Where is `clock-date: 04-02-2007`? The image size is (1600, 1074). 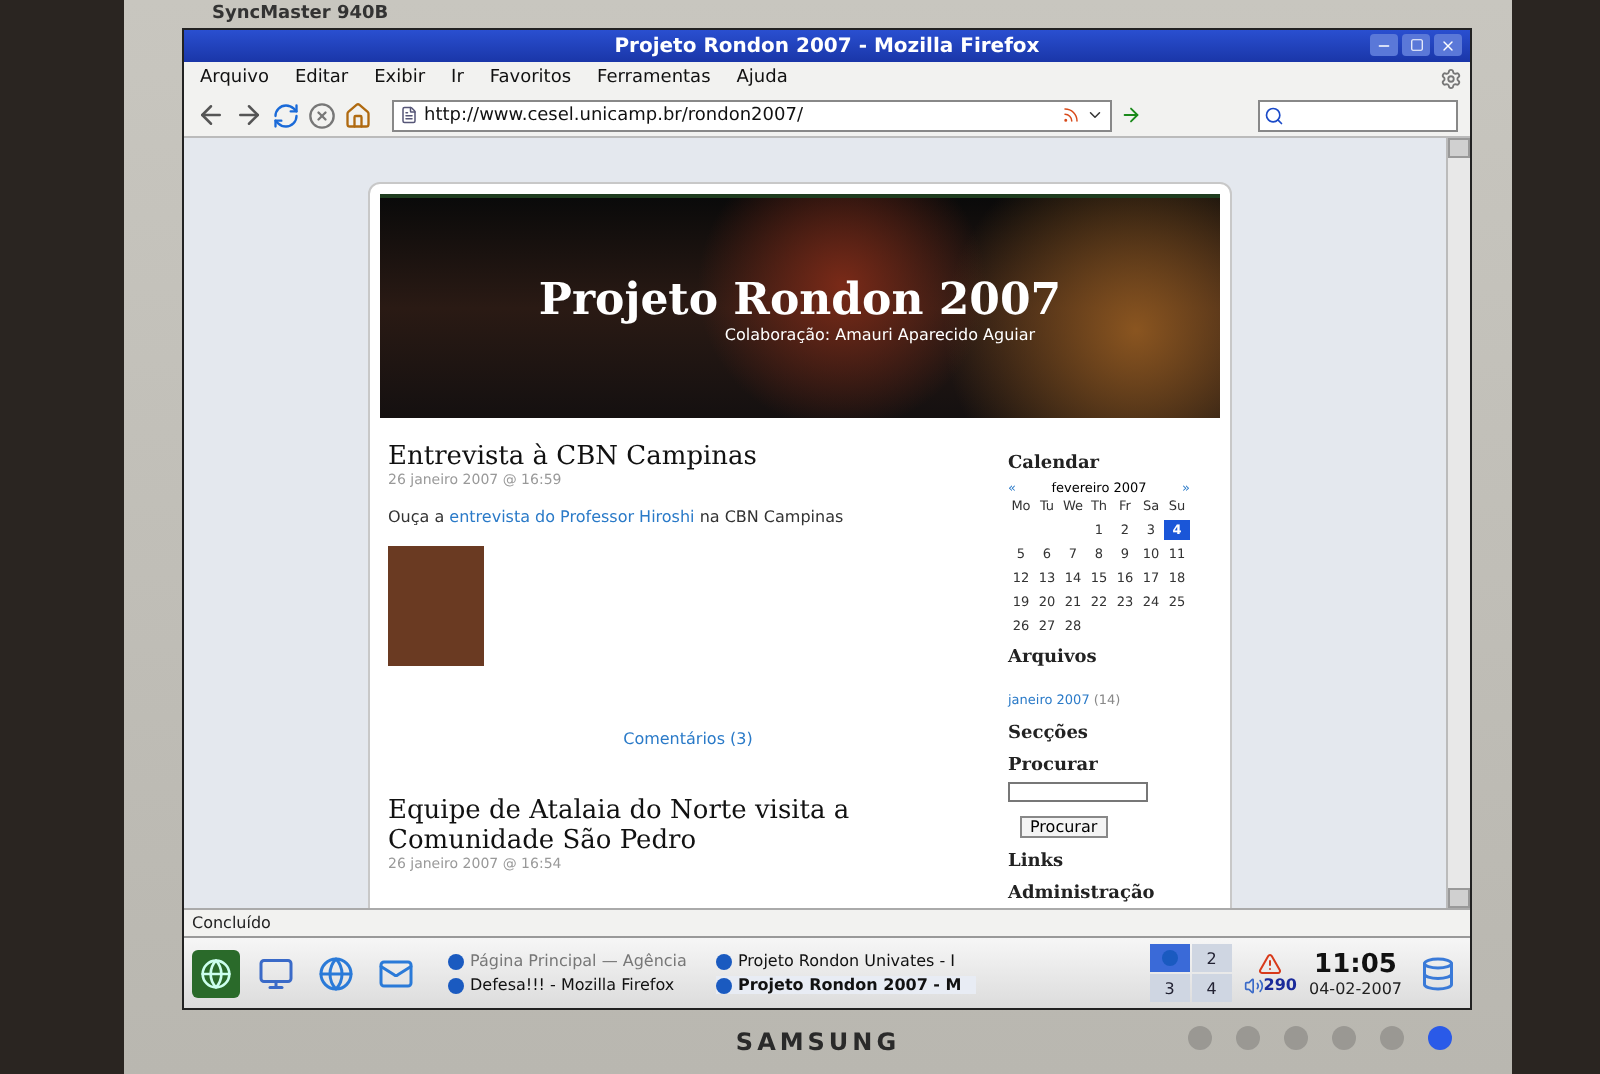
clock-date: 04-02-2007 is located at coordinates (1355, 988).